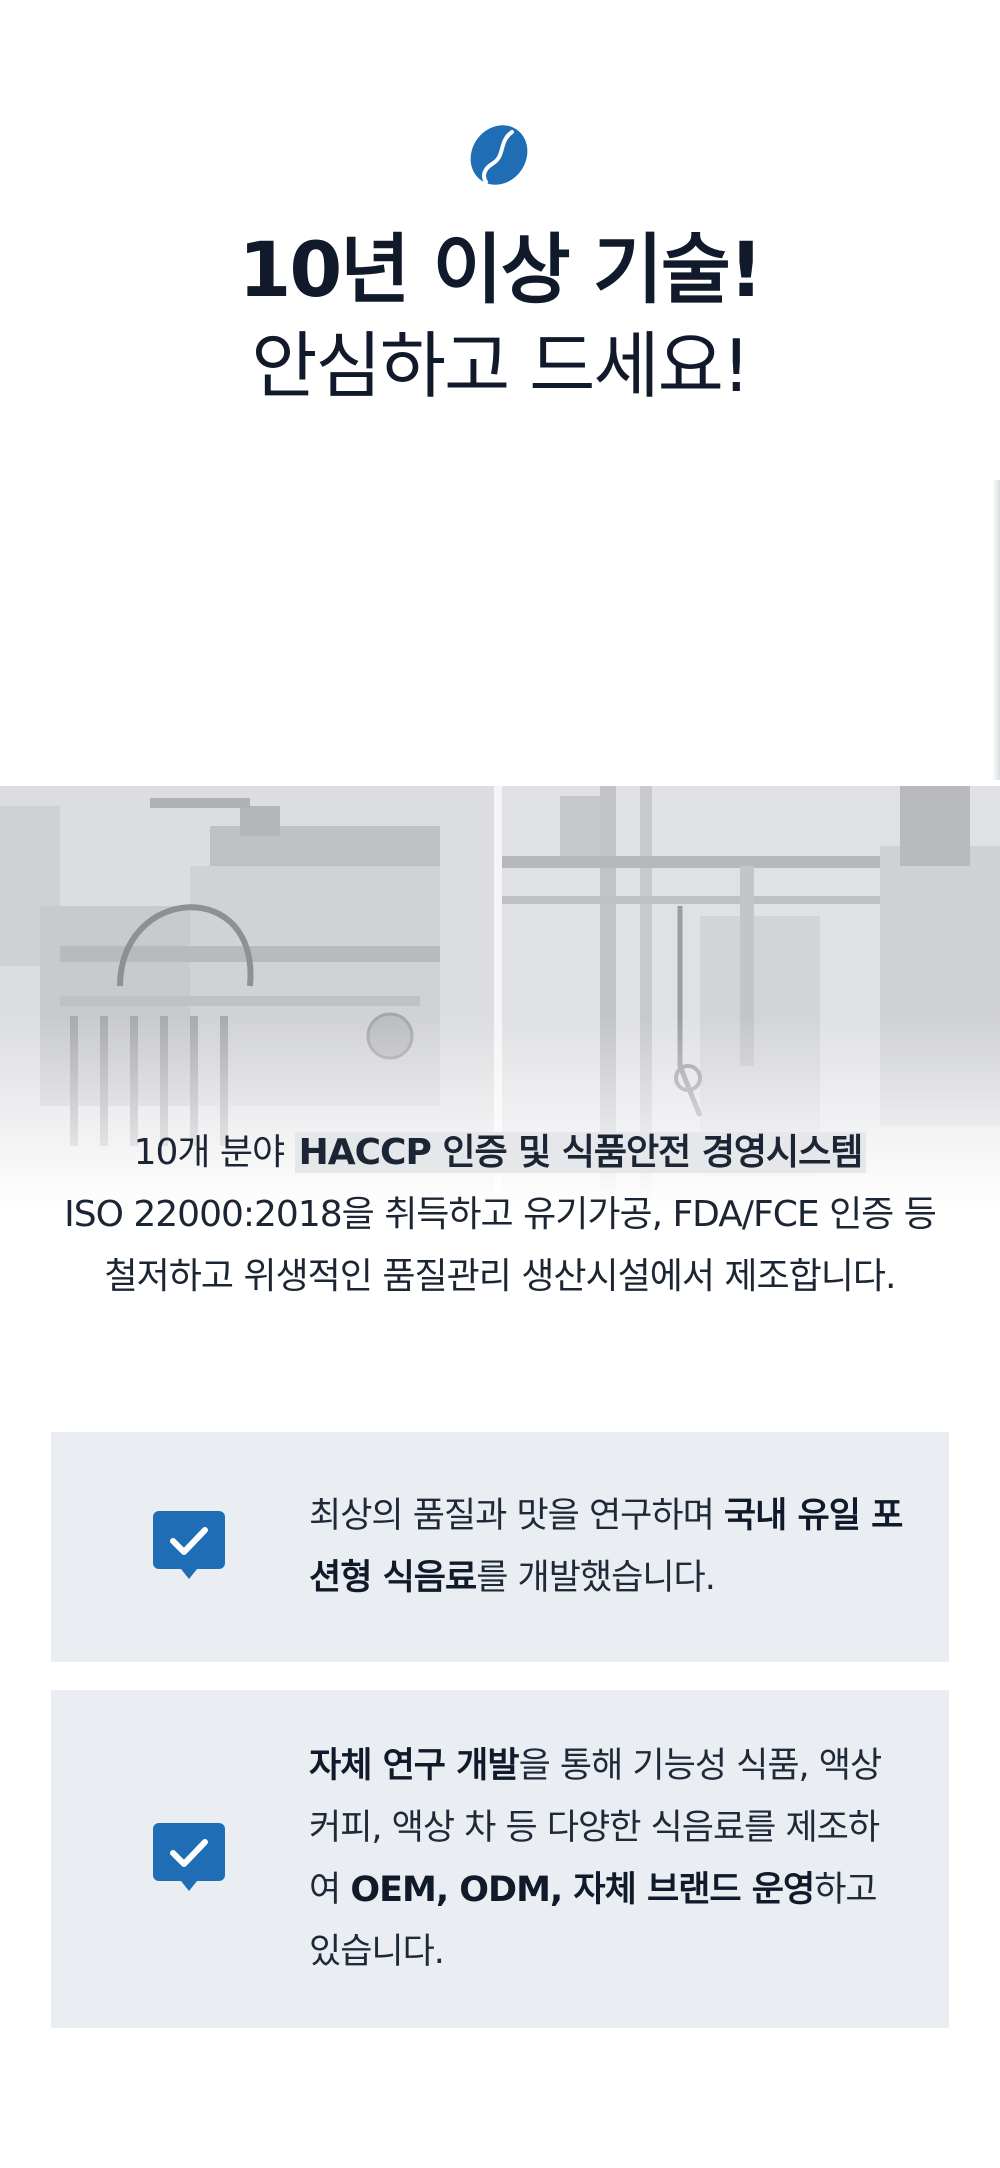 The height and width of the screenshot is (2168, 1000). I want to click on feature-bold-1: 자체 연구 개발, so click(414, 1766).